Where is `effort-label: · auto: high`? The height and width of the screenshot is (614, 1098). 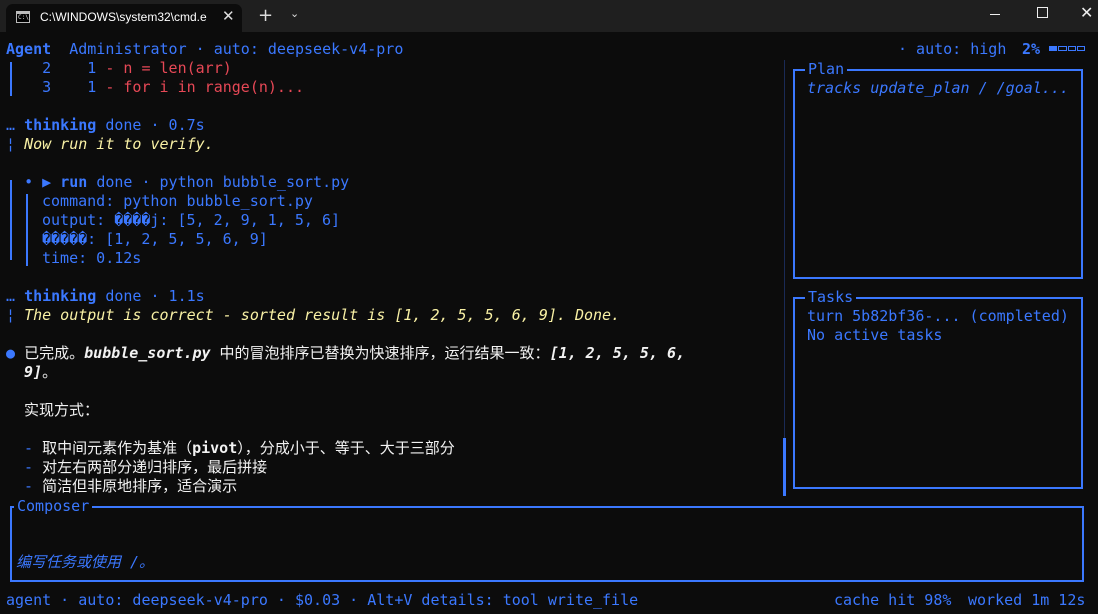 effort-label: · auto: high is located at coordinates (952, 49).